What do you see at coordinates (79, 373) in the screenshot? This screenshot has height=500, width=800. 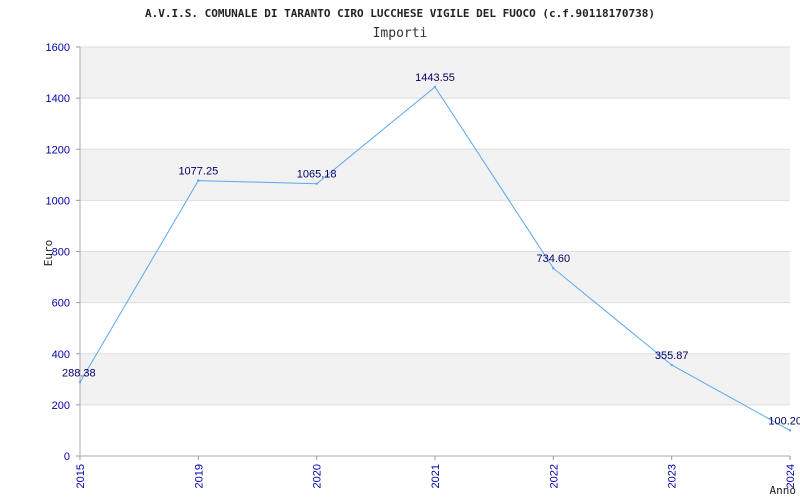 I see `data-label: 288.38` at bounding box center [79, 373].